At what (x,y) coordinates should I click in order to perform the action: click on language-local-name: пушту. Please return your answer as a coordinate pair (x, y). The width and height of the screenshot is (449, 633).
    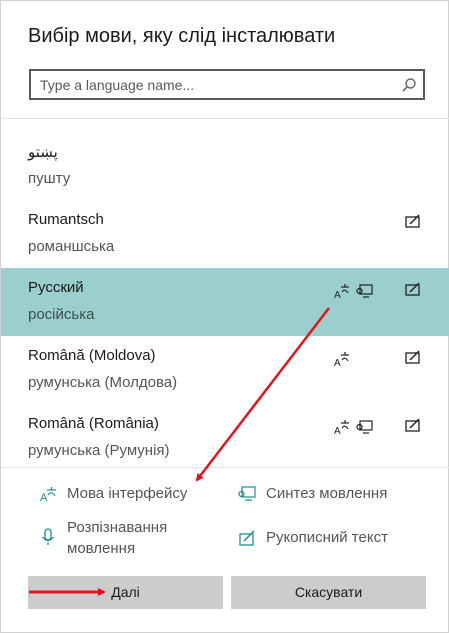
    Looking at the image, I should click on (49, 178).